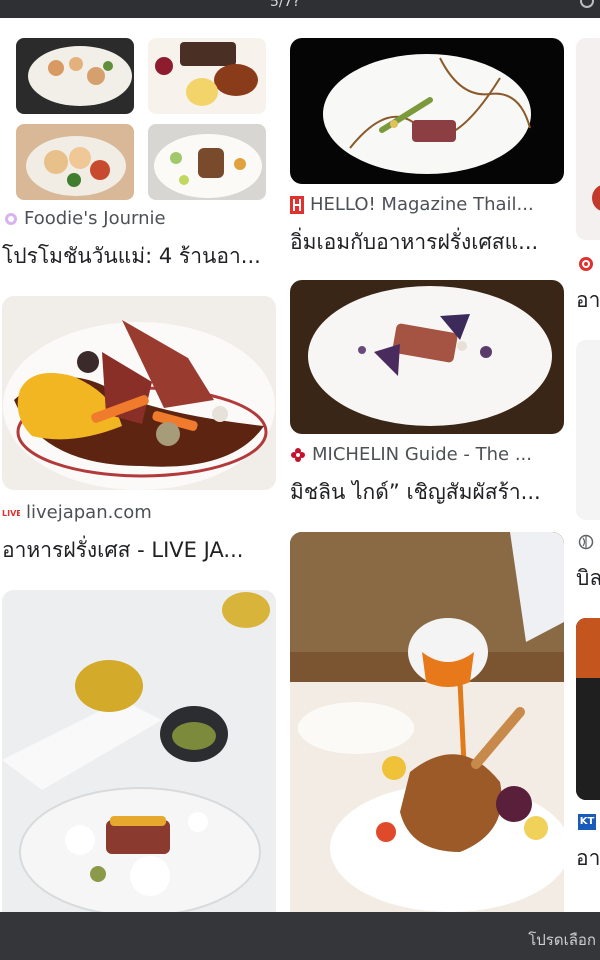 The image size is (600, 960). Describe the element at coordinates (95, 218) in the screenshot. I see `result-source-label: Foodie's Journie` at that location.